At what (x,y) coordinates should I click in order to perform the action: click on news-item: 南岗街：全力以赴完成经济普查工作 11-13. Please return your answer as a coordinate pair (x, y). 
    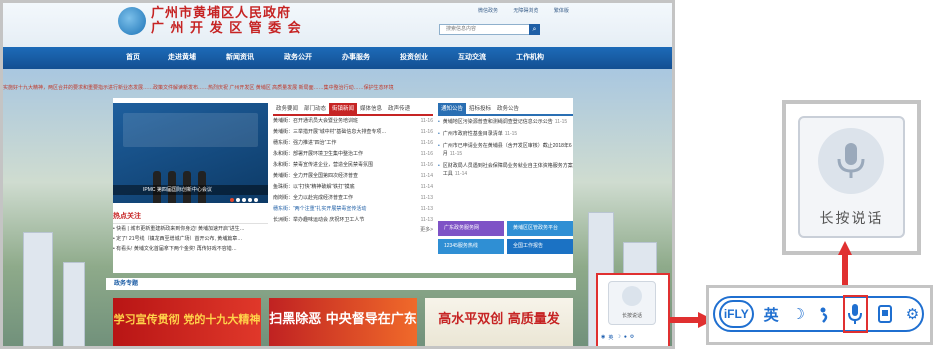
    Looking at the image, I should click on (353, 198).